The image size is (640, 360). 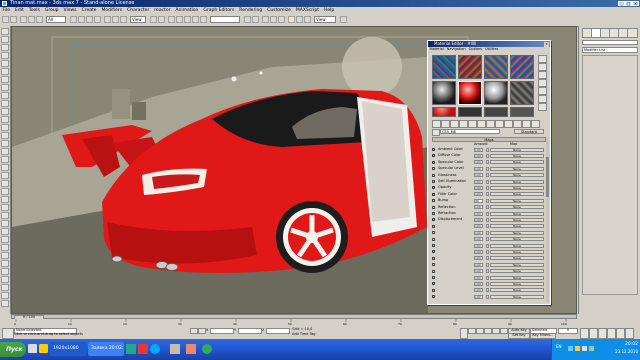 I want to click on mated-menu-options: Options, so click(x=475, y=49).